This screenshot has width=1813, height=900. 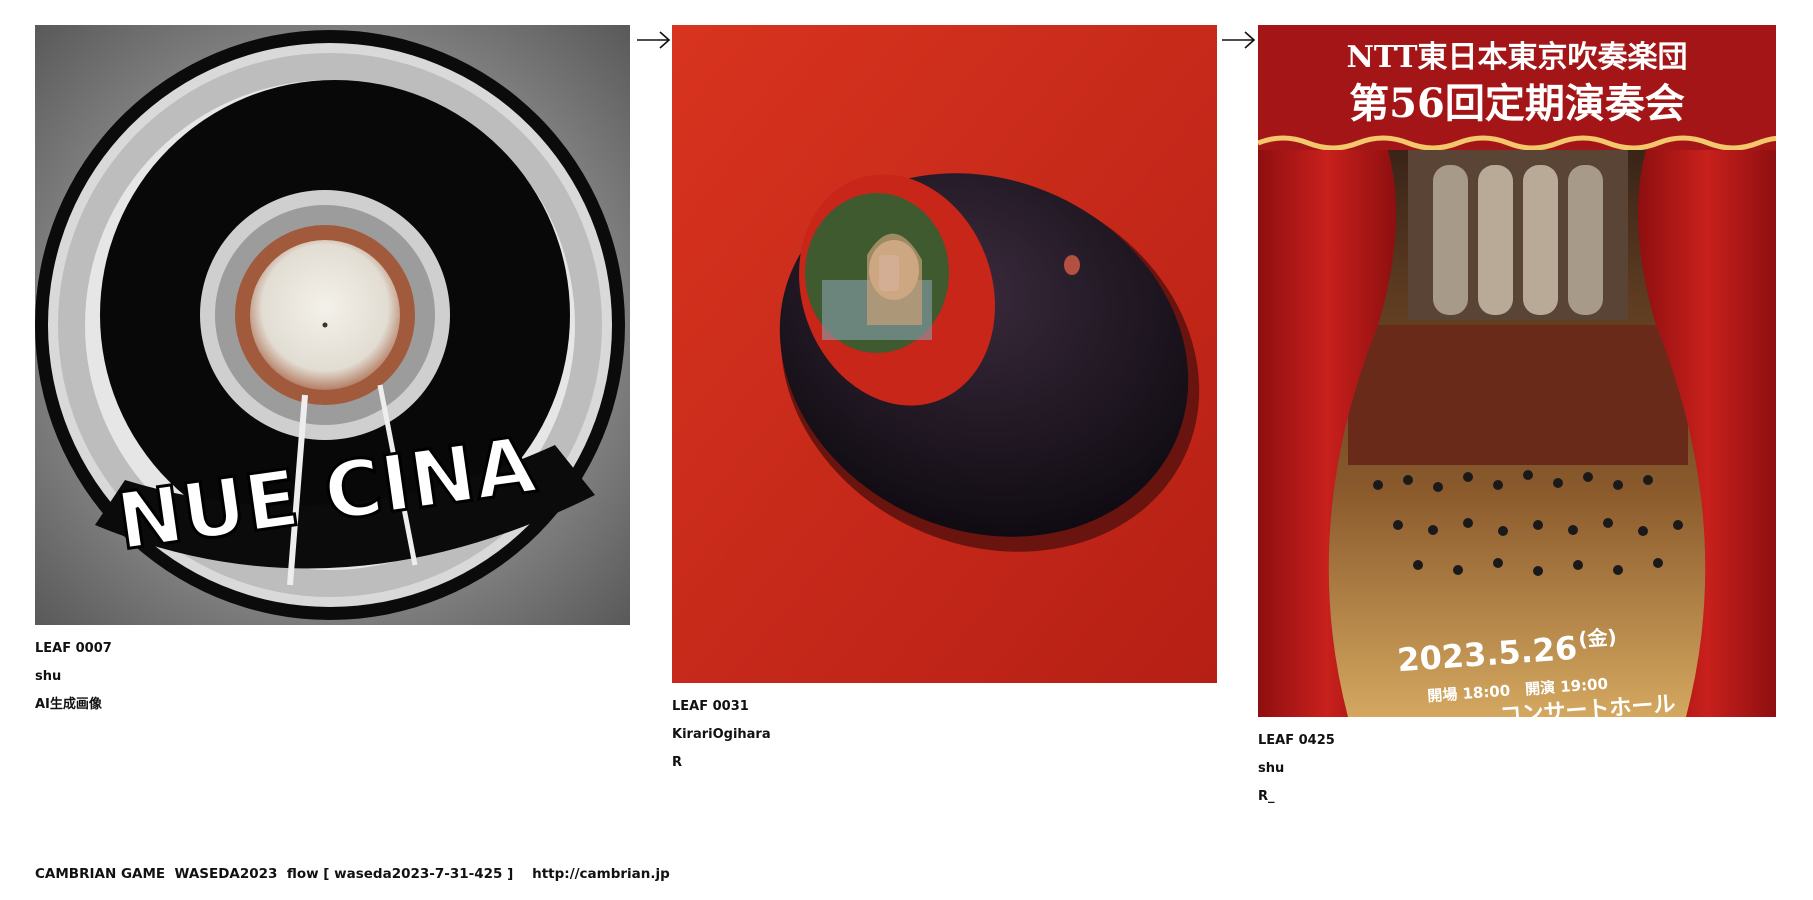 I want to click on leaf-id: LEAF 0007, so click(x=73, y=648).